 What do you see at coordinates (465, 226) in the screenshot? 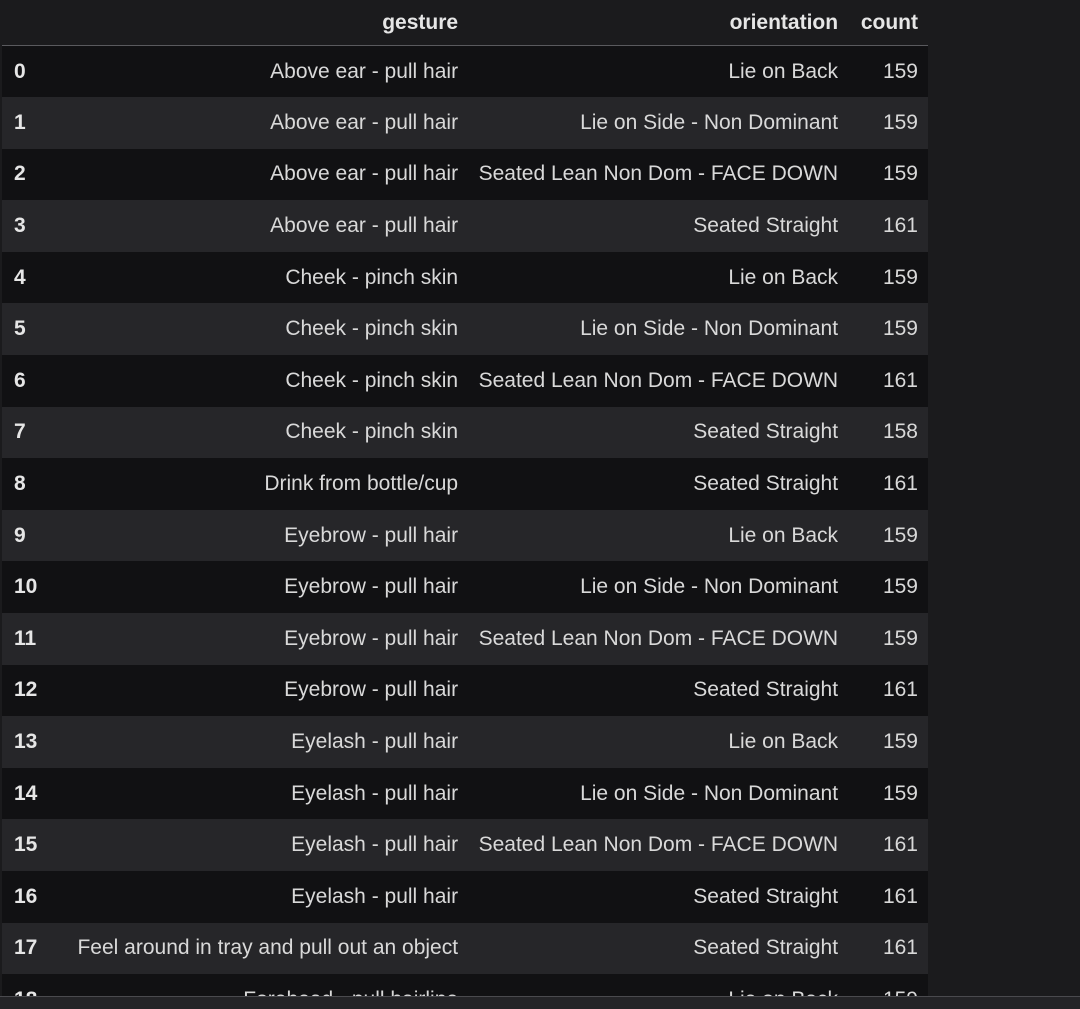
I see `table-row: 3 Above ear - pull hair Seated Straight 161` at bounding box center [465, 226].